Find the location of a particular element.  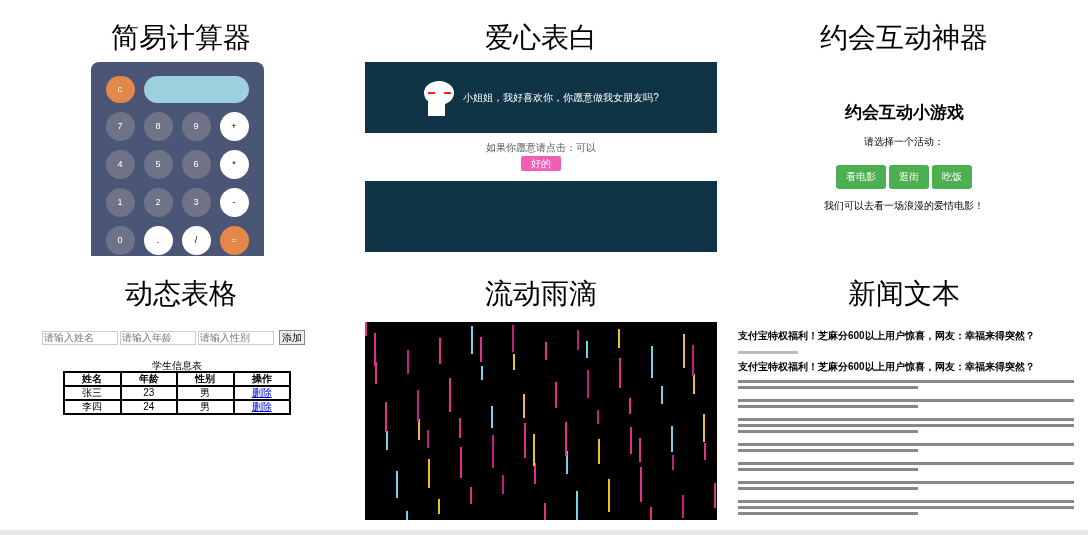

calculator-key: * is located at coordinates (234, 164).